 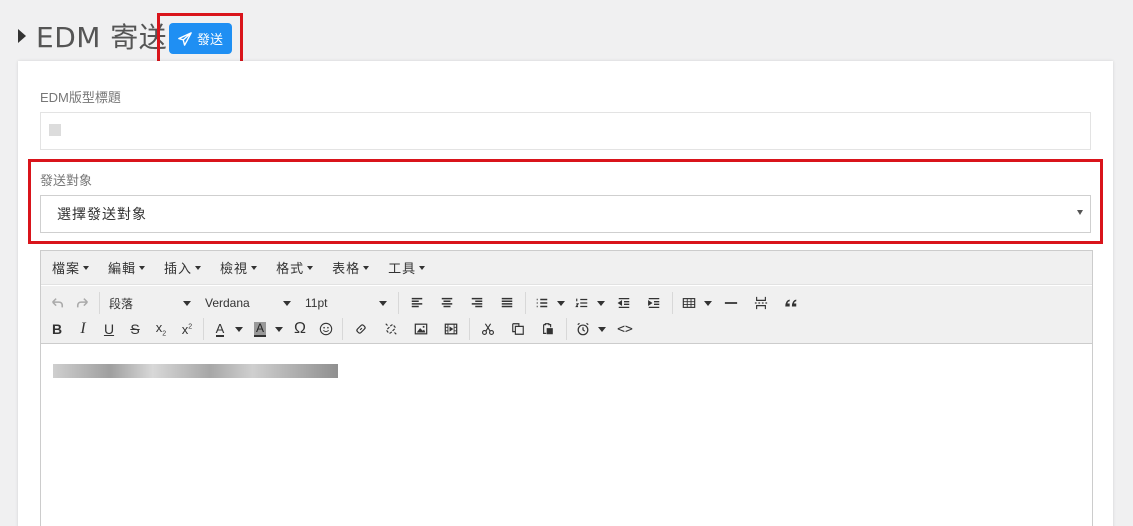 What do you see at coordinates (507, 303) in the screenshot?
I see `align-justify-icon` at bounding box center [507, 303].